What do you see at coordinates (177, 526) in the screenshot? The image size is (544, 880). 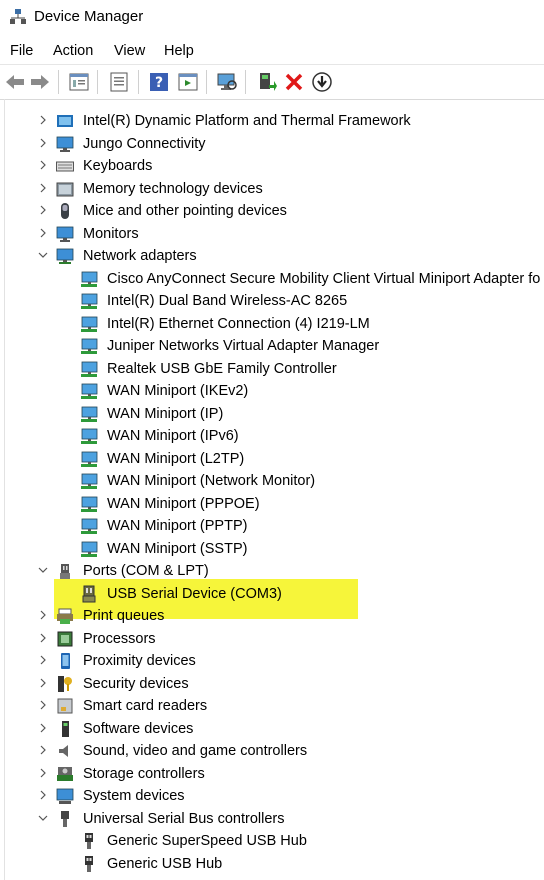 I see `tree-item-label: WAN Miniport (PPTP)` at bounding box center [177, 526].